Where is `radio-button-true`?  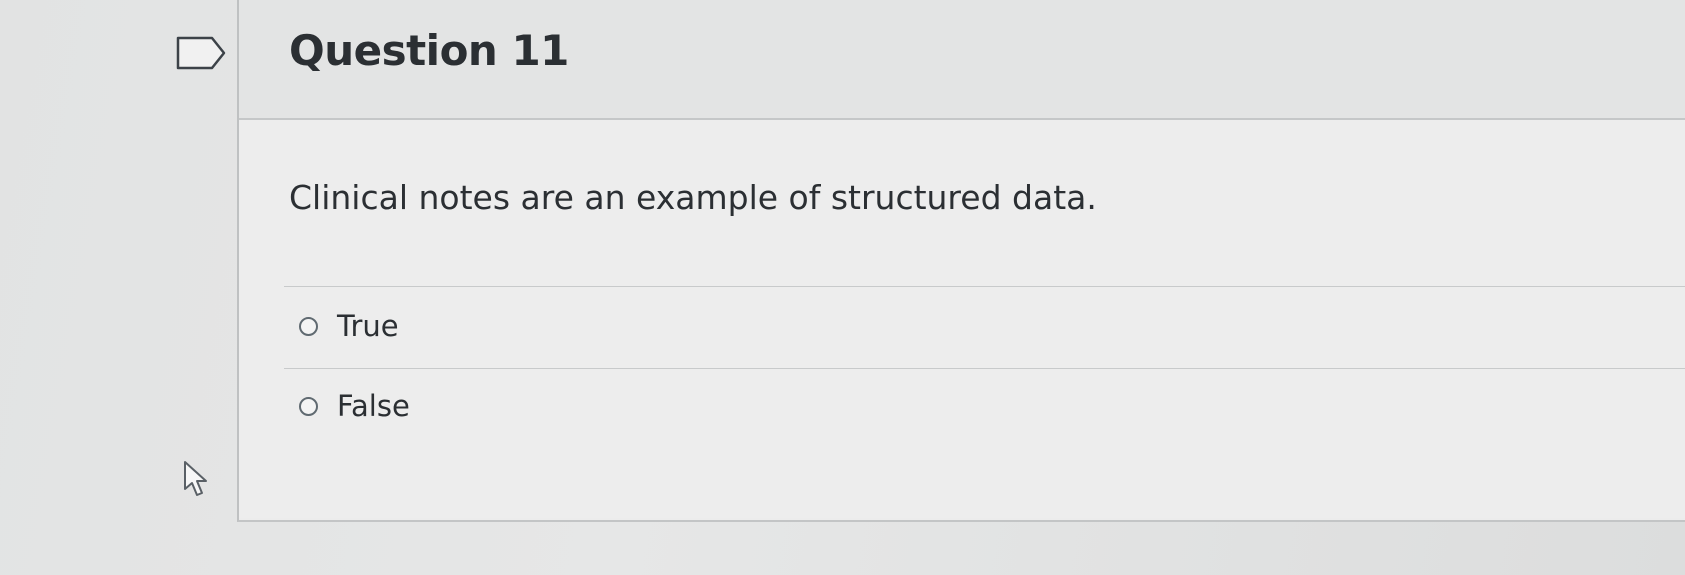 radio-button-true is located at coordinates (308, 326).